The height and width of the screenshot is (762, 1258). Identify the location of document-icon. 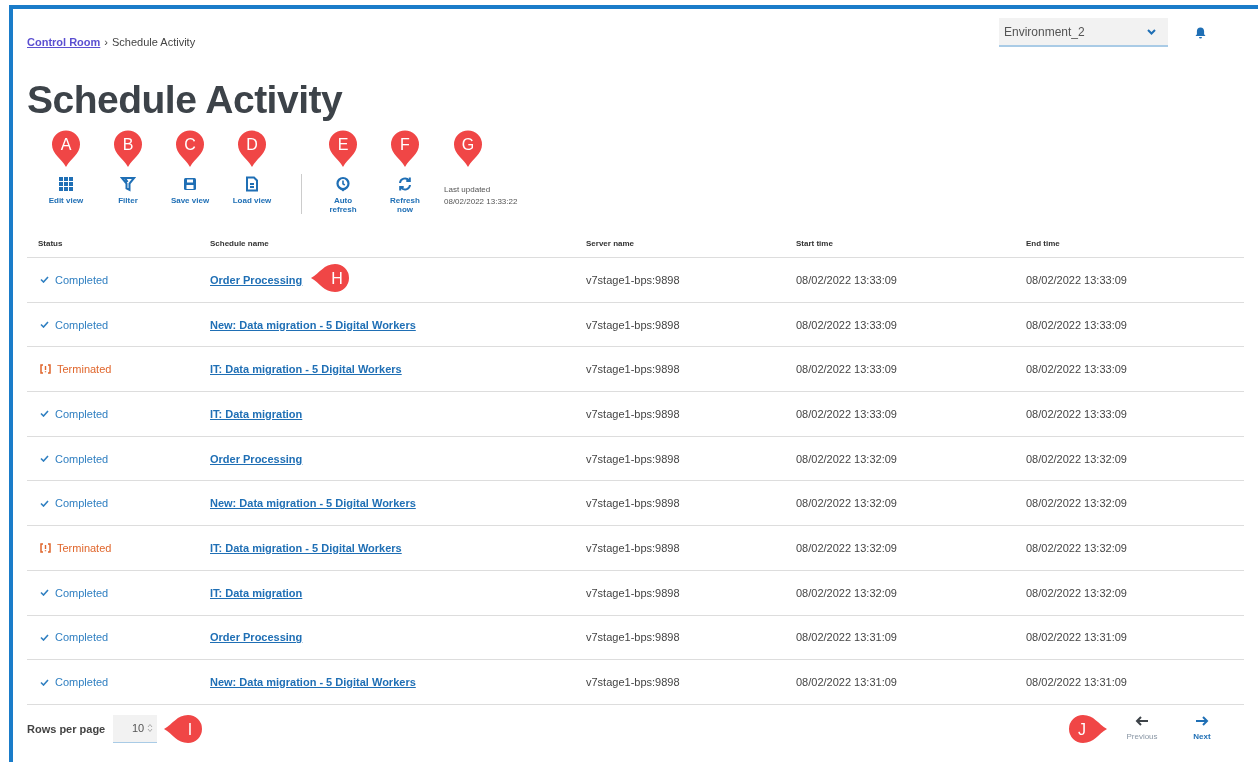
(252, 184).